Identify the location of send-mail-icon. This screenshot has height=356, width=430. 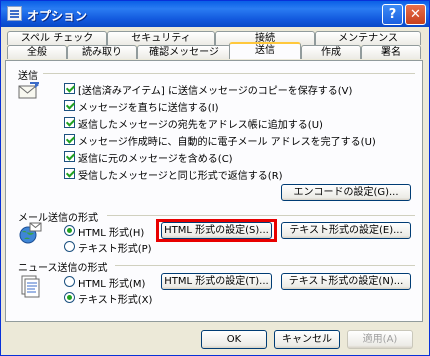
(28, 90).